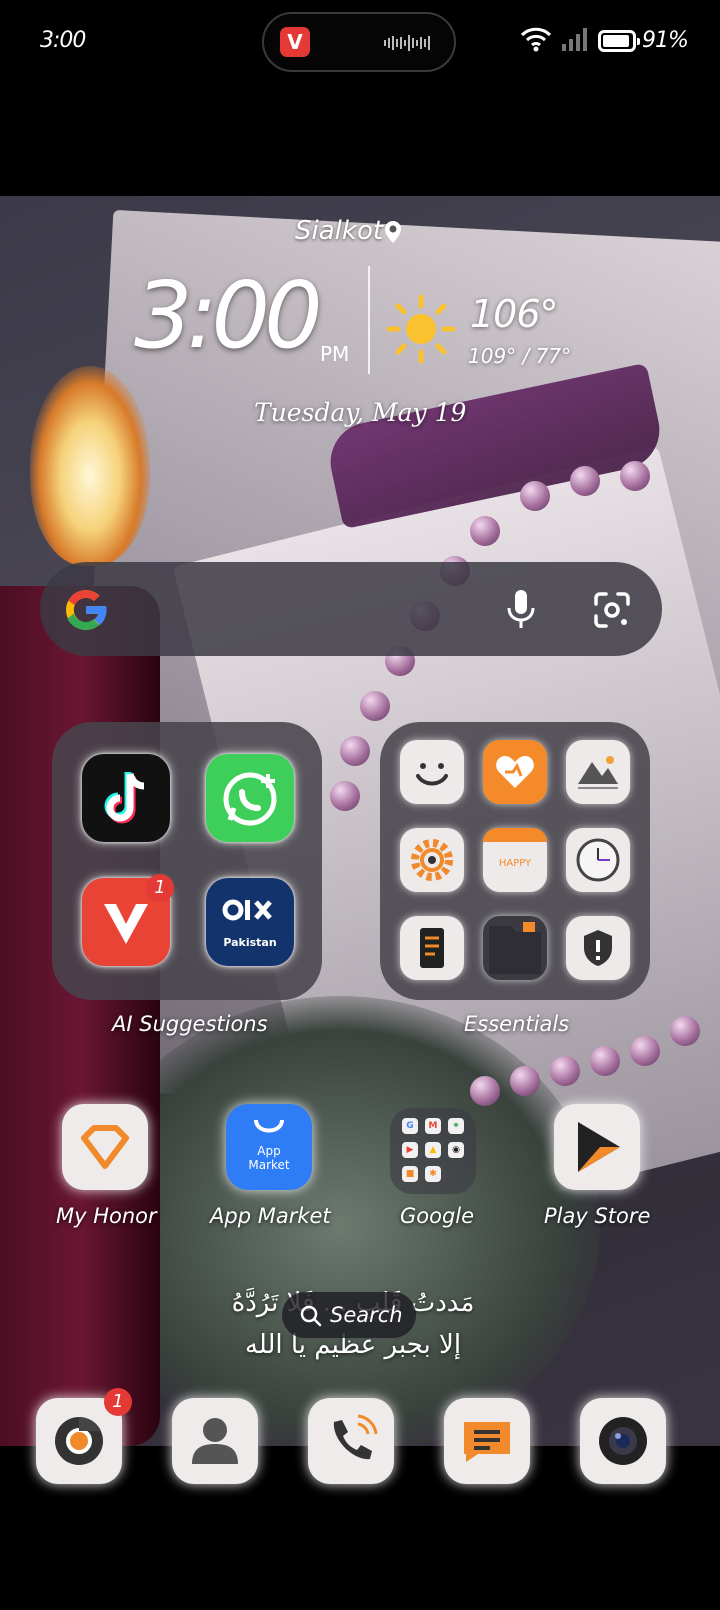 Image resolution: width=720 pixels, height=1610 pixels. I want to click on my-honor-app, so click(105, 1147).